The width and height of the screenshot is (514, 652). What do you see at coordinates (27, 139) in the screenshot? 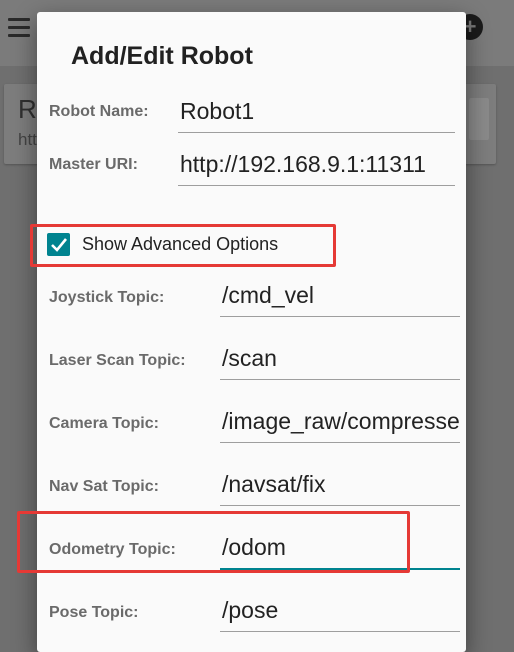
I see `background-card-subtitle: htt` at bounding box center [27, 139].